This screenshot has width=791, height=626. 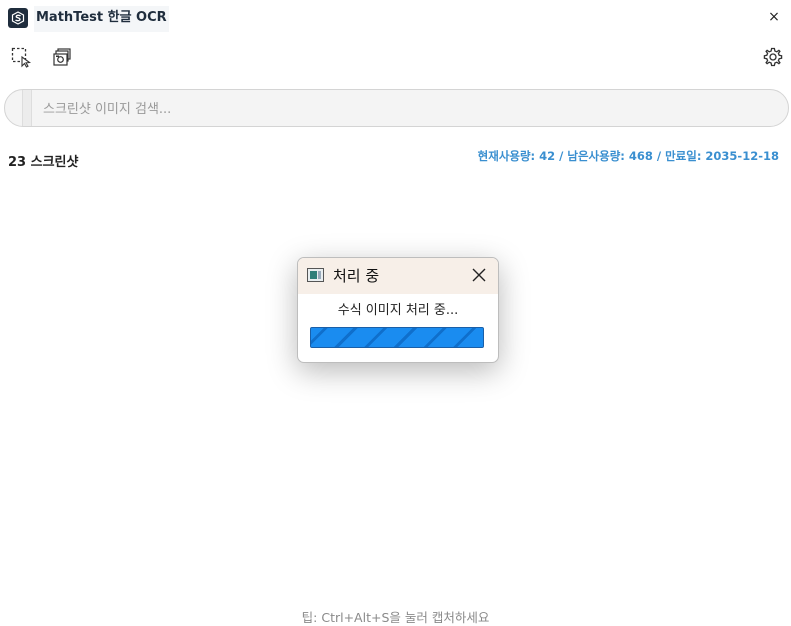 What do you see at coordinates (395, 617) in the screenshot?
I see `footer-tip: 팁: Ctrl+Alt+S을 눌러 캡처하세요` at bounding box center [395, 617].